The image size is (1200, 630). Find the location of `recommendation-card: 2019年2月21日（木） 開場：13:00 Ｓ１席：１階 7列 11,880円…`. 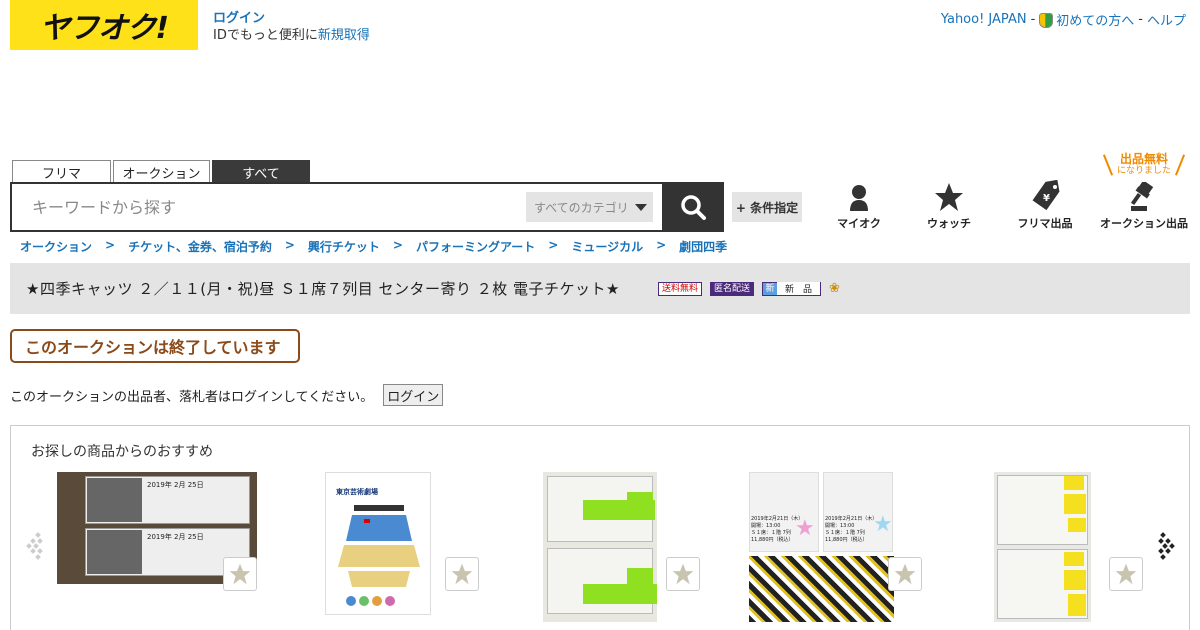

recommendation-card: 2019年2月21日（木） 開場：13:00 Ｓ１席：１階 7列 11,880円… is located at coordinates (821, 547).